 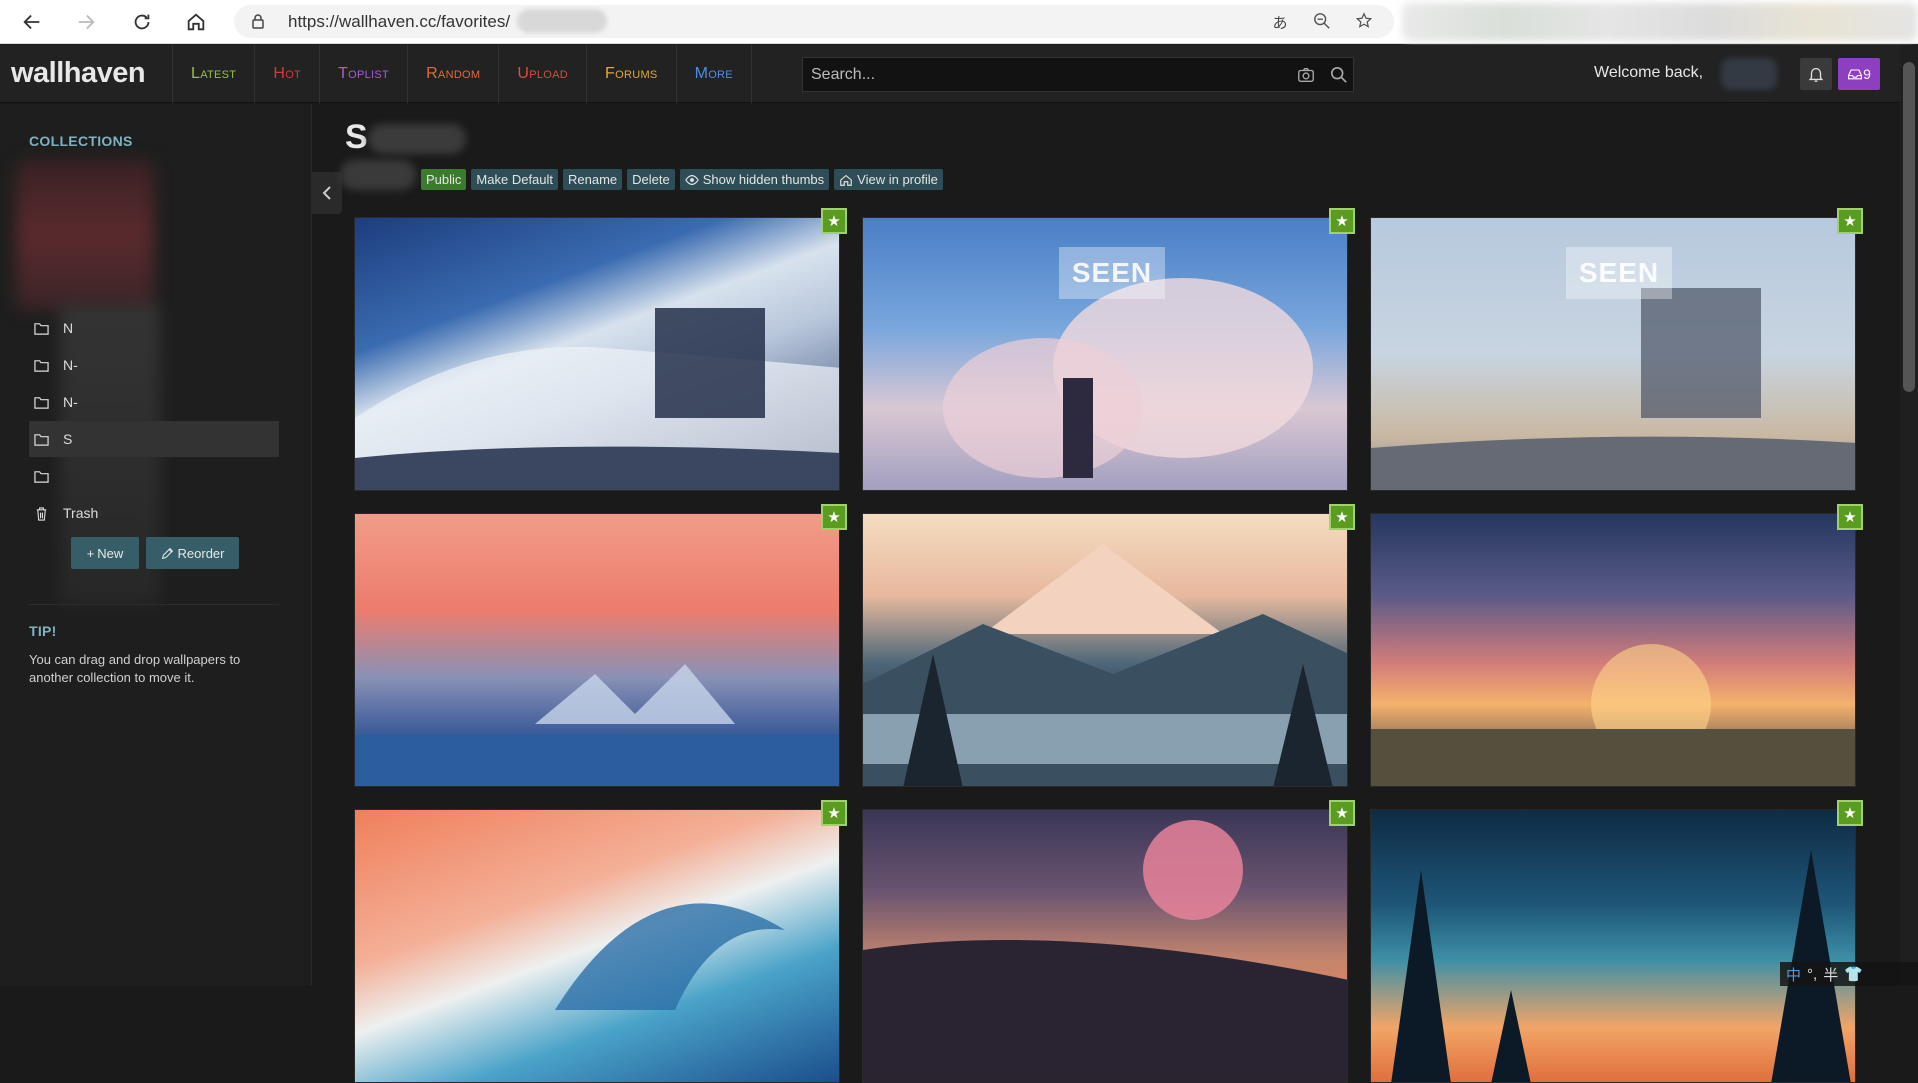 What do you see at coordinates (32, 22) in the screenshot?
I see `back-arrow-icon` at bounding box center [32, 22].